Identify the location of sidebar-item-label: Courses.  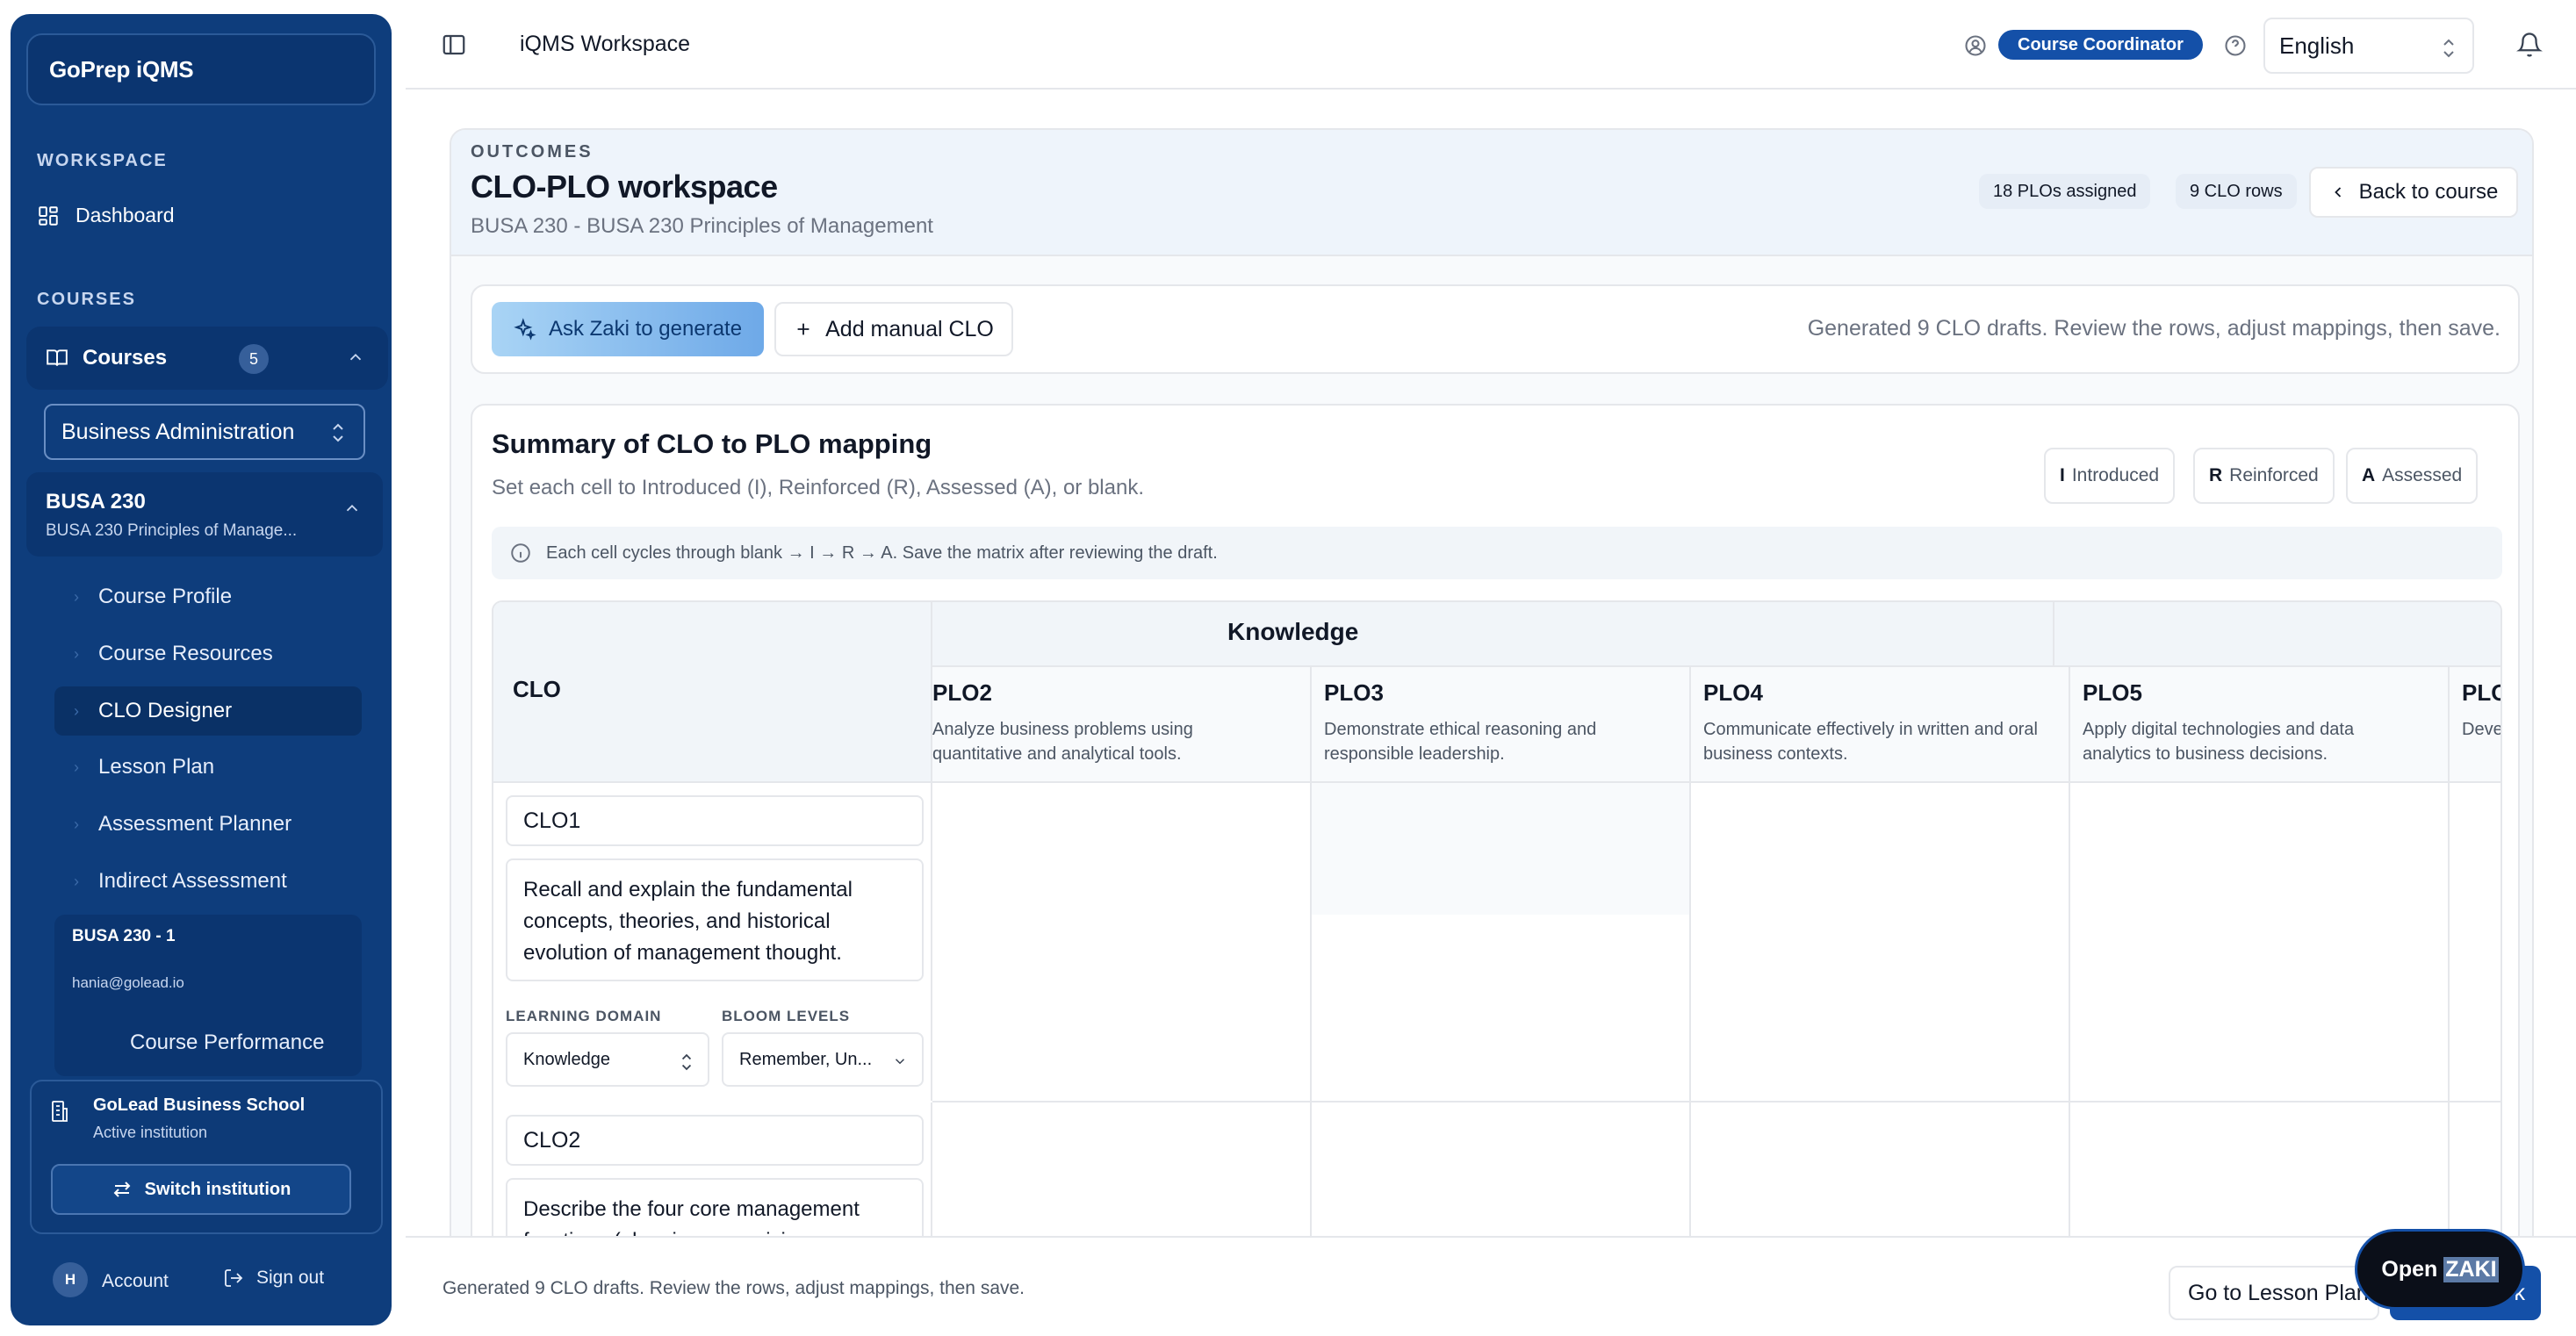
(125, 358).